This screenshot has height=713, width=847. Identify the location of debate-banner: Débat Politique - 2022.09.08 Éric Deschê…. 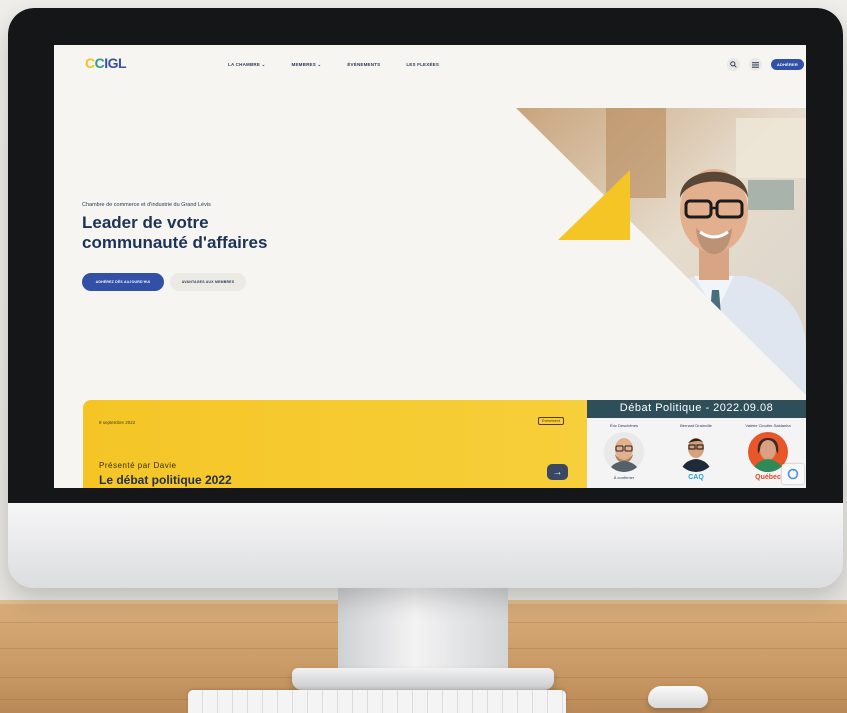
(696, 444).